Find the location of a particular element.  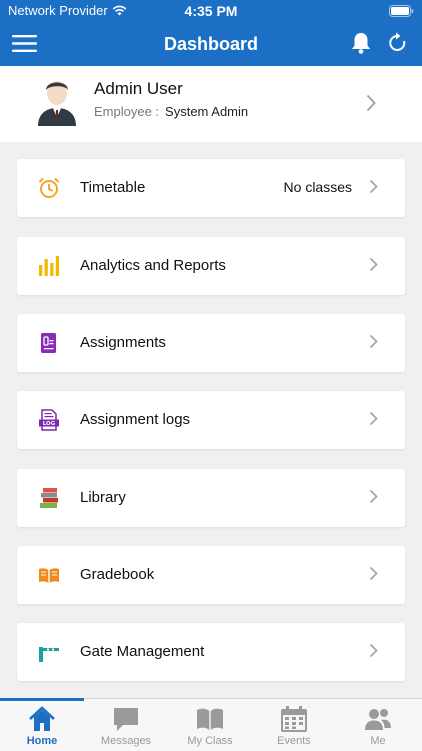

tab-messages: Messages is located at coordinates (126, 725).